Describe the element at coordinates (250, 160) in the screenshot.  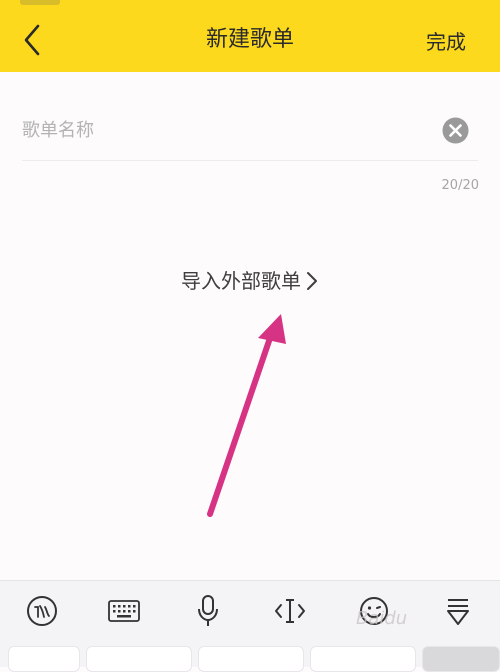
I see `input-divider` at that location.